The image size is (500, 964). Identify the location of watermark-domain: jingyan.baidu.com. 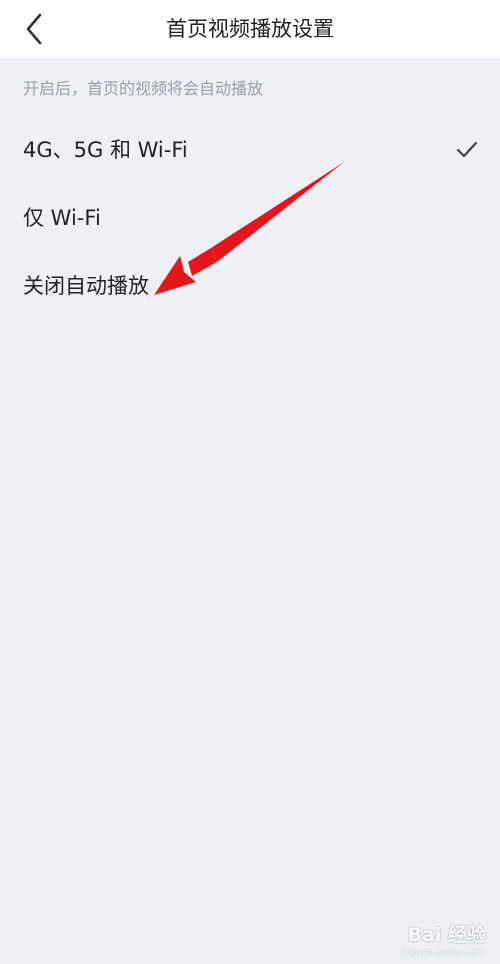
(442, 953).